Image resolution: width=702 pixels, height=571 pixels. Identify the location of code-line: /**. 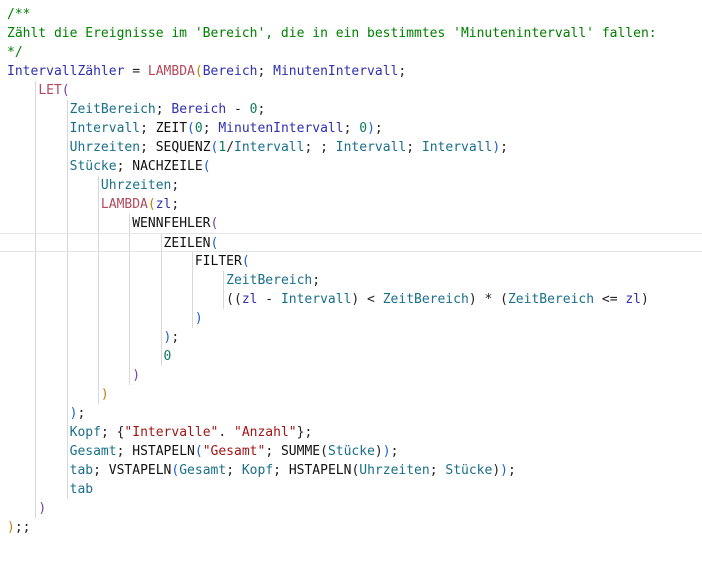
(351, 14).